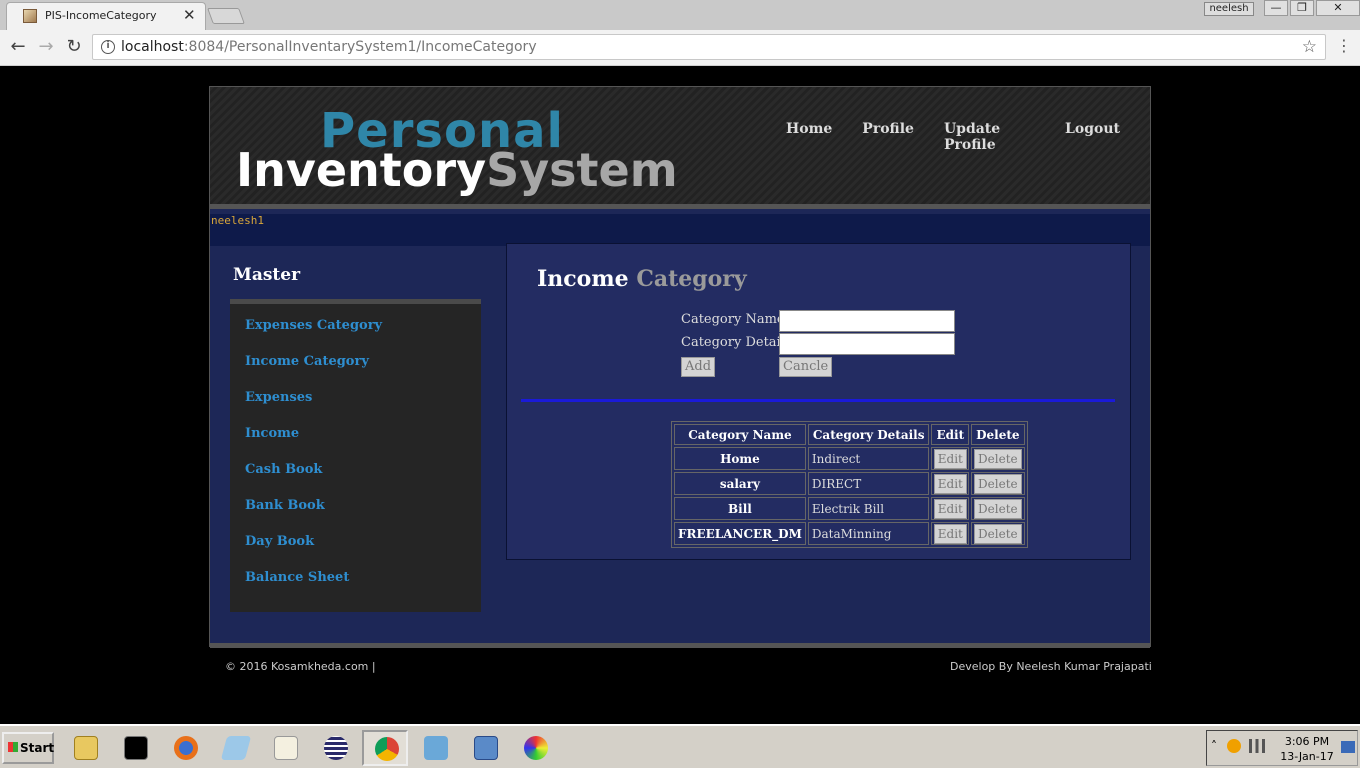 This screenshot has height=768, width=1360. I want to click on nav-profile: Profile, so click(888, 137).